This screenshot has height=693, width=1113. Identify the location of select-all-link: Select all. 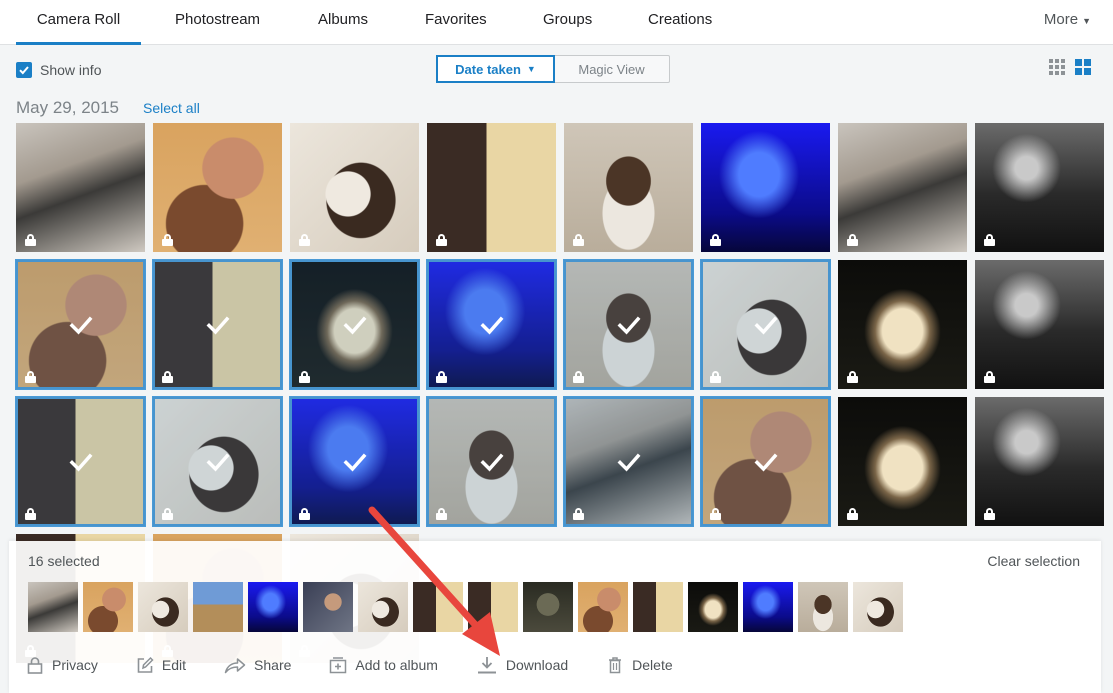
(171, 108).